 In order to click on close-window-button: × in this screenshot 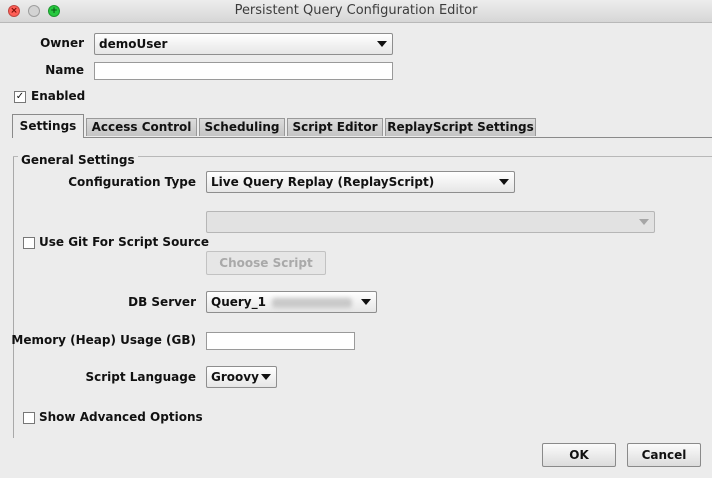, I will do `click(14, 11)`.